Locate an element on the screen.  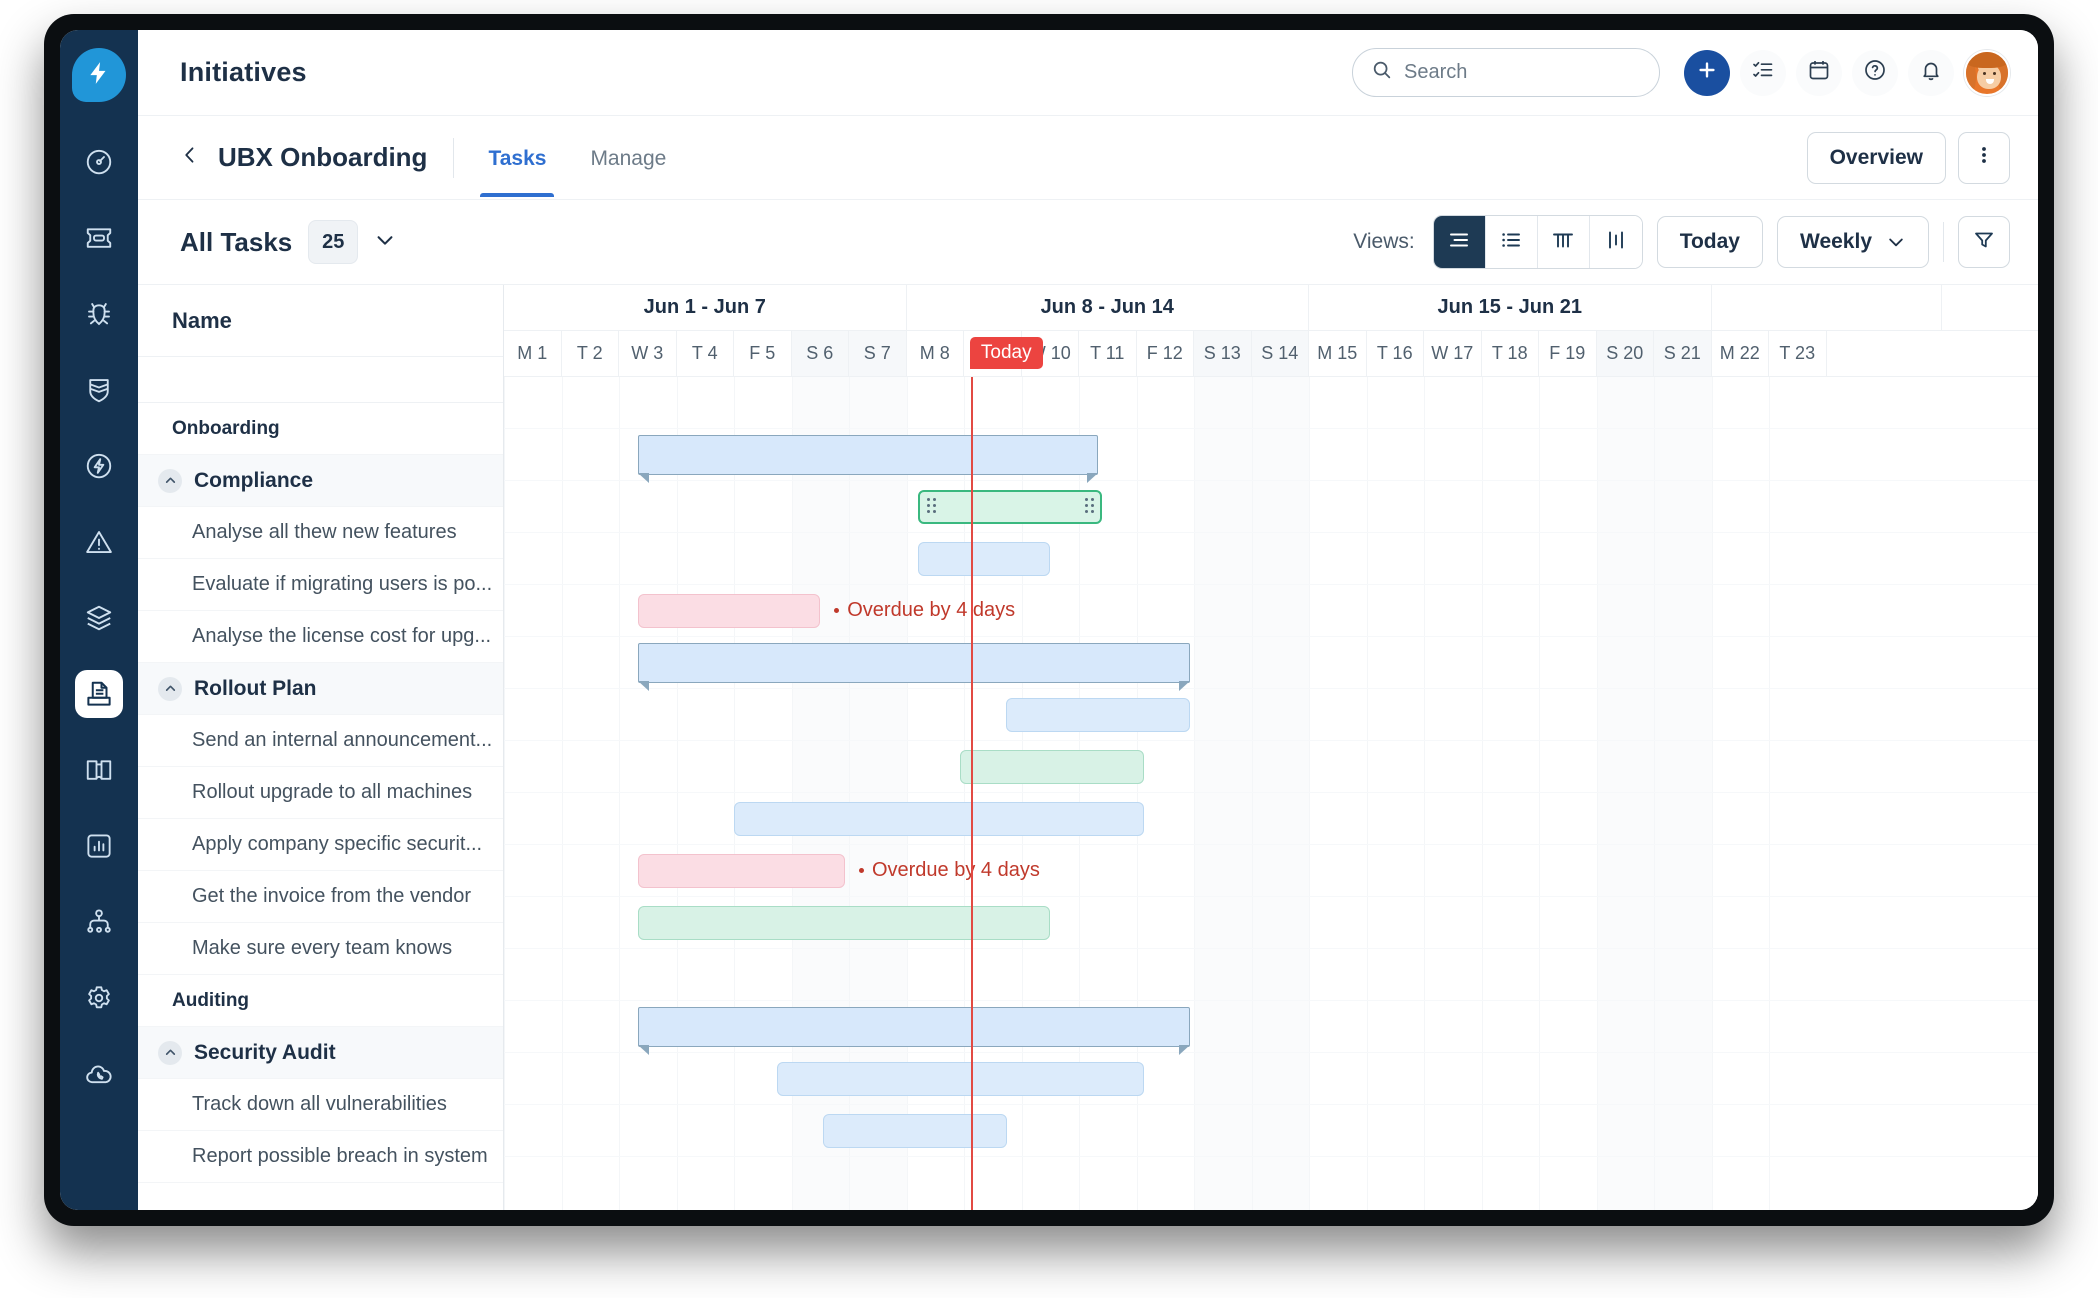
sidebar-item-tickets is located at coordinates (99, 238).